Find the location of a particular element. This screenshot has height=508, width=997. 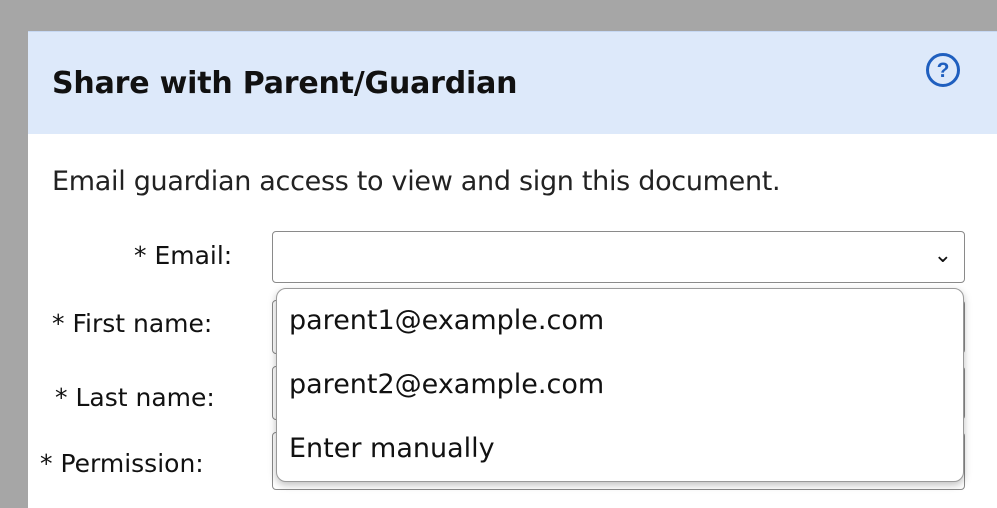

dialog-title: Share with Parent/Guardian is located at coordinates (285, 83).